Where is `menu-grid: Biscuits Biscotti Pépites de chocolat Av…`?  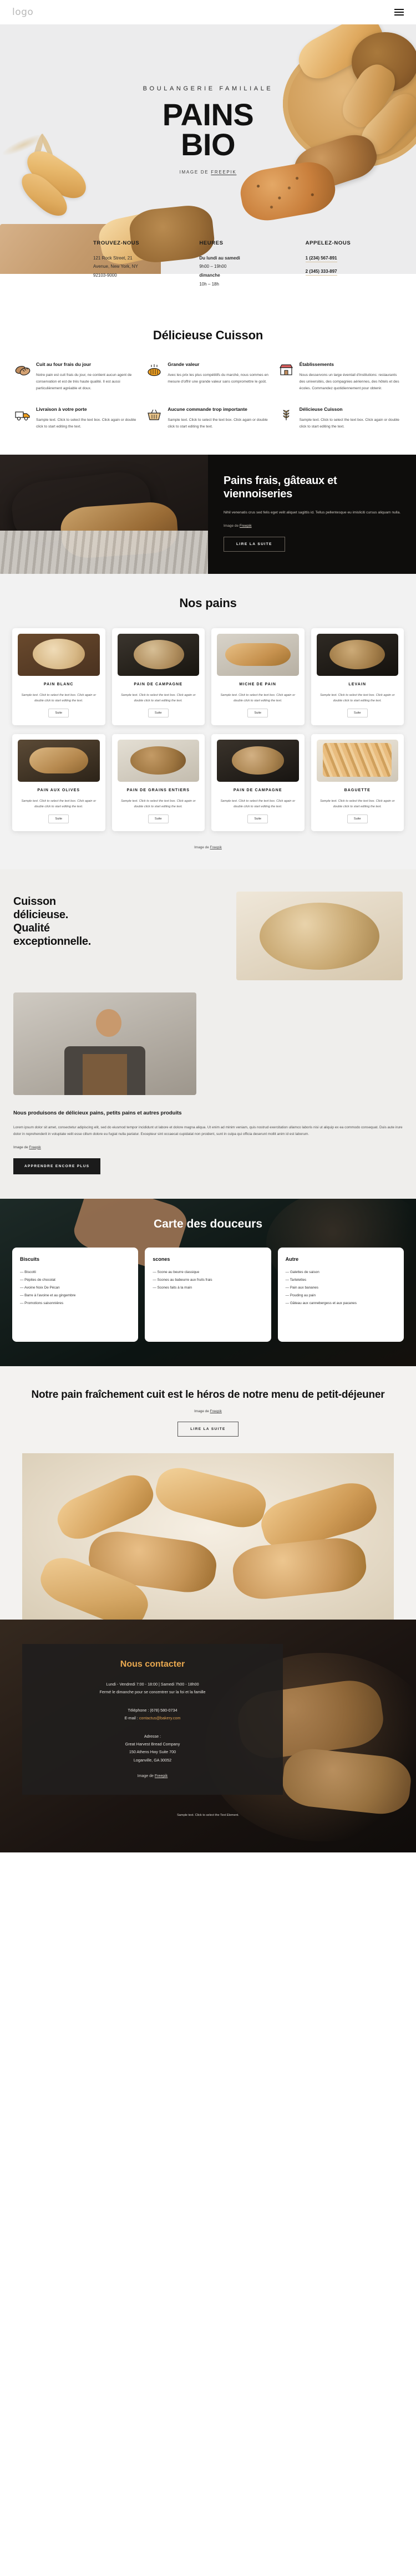 menu-grid: Biscuits Biscotti Pépites de chocolat Av… is located at coordinates (208, 1287).